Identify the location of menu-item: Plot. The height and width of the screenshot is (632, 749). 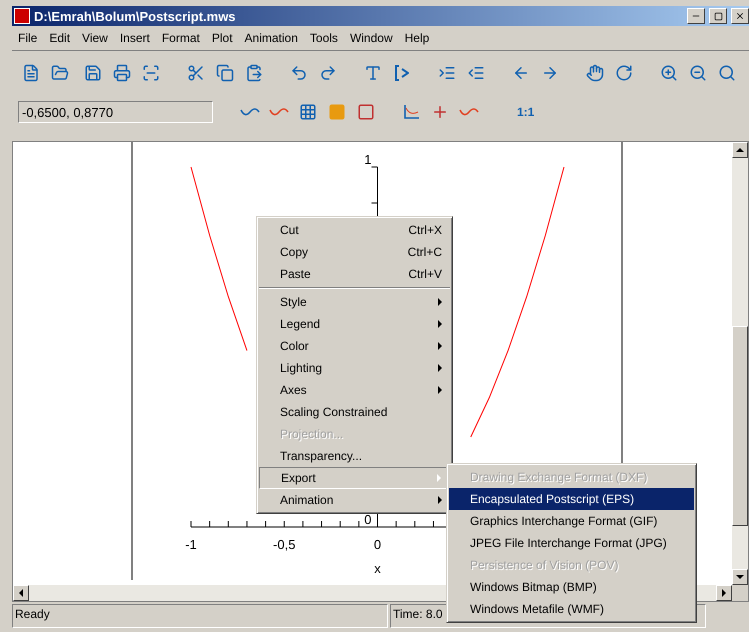
(222, 38).